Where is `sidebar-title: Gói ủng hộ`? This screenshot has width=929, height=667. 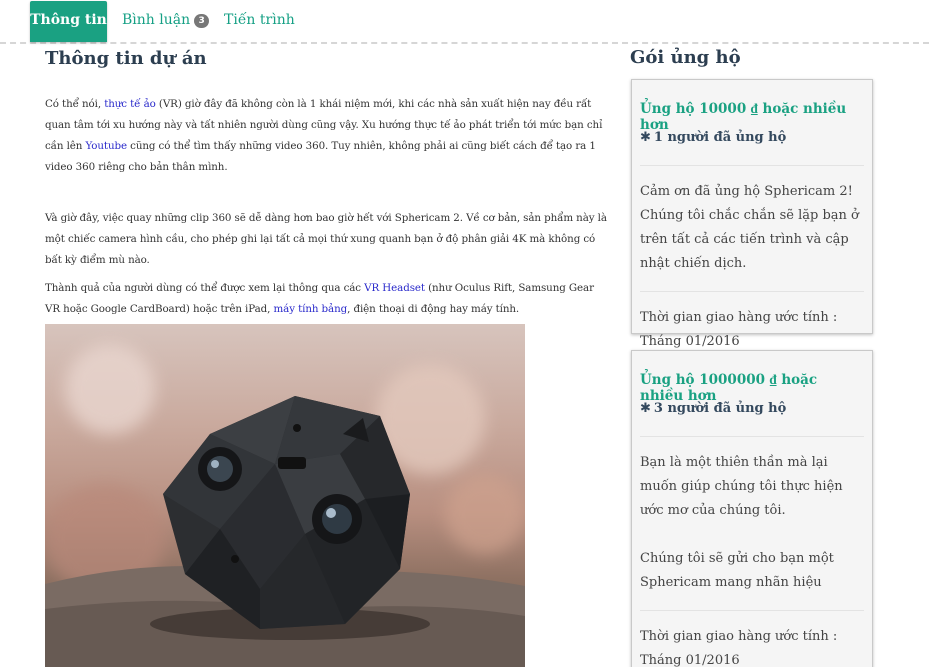 sidebar-title: Gói ủng hộ is located at coordinates (685, 57).